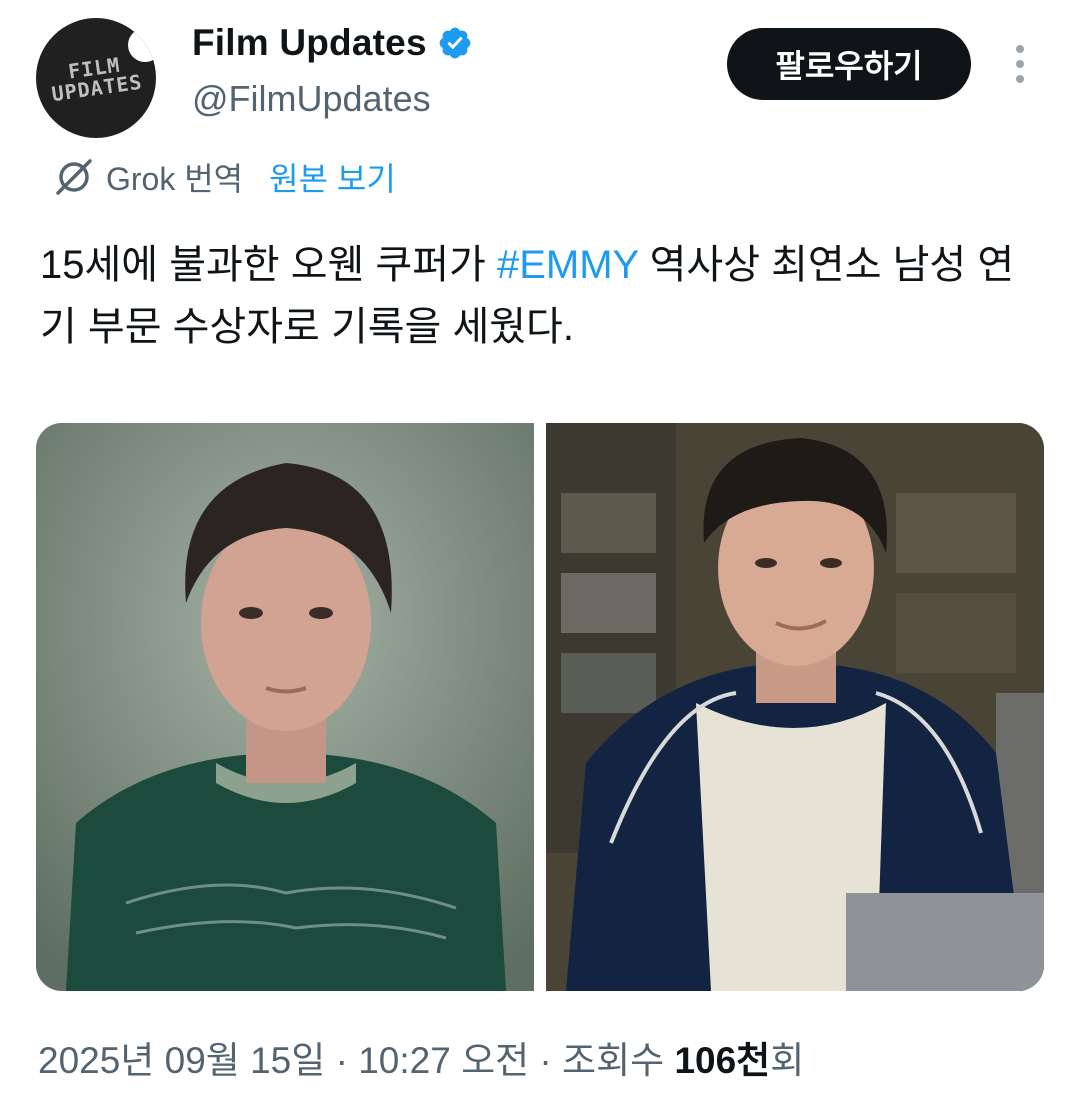 The height and width of the screenshot is (1106, 1080). I want to click on translation-bar: Grok 번역 원본 보기, so click(224, 177).